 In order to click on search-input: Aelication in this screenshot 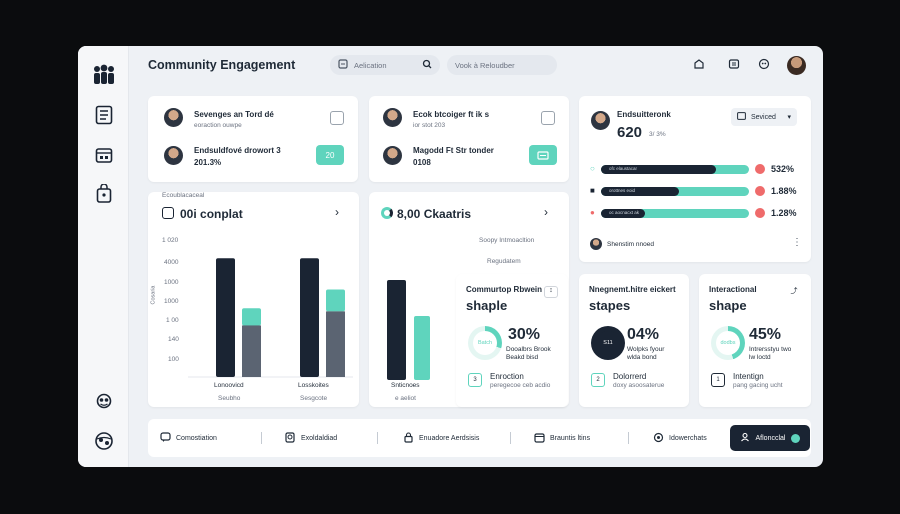, I will do `click(385, 65)`.